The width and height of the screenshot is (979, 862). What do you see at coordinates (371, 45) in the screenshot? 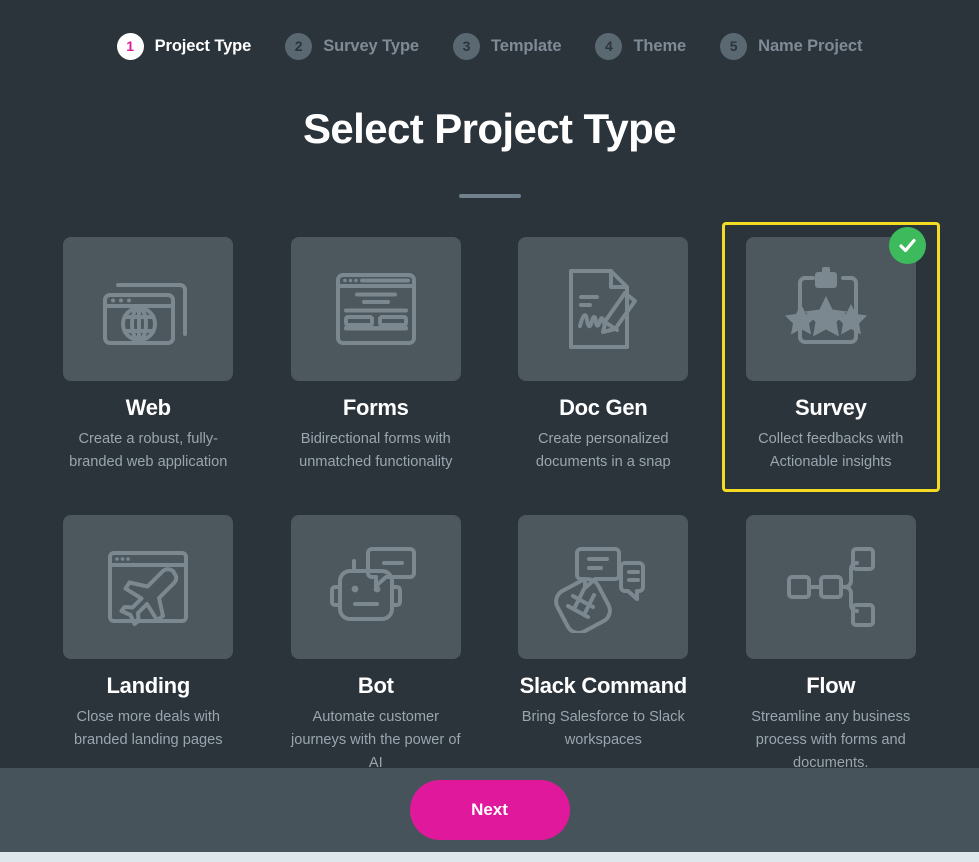
I see `stepper-item-label: Survey Type` at bounding box center [371, 45].